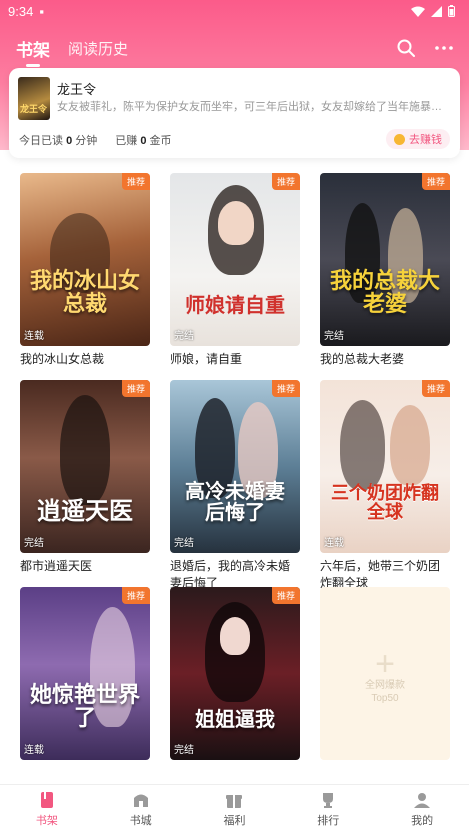 The height and width of the screenshot is (834, 469). What do you see at coordinates (384, 292) in the screenshot?
I see `cover-title: 我的总裁大老婆` at bounding box center [384, 292].